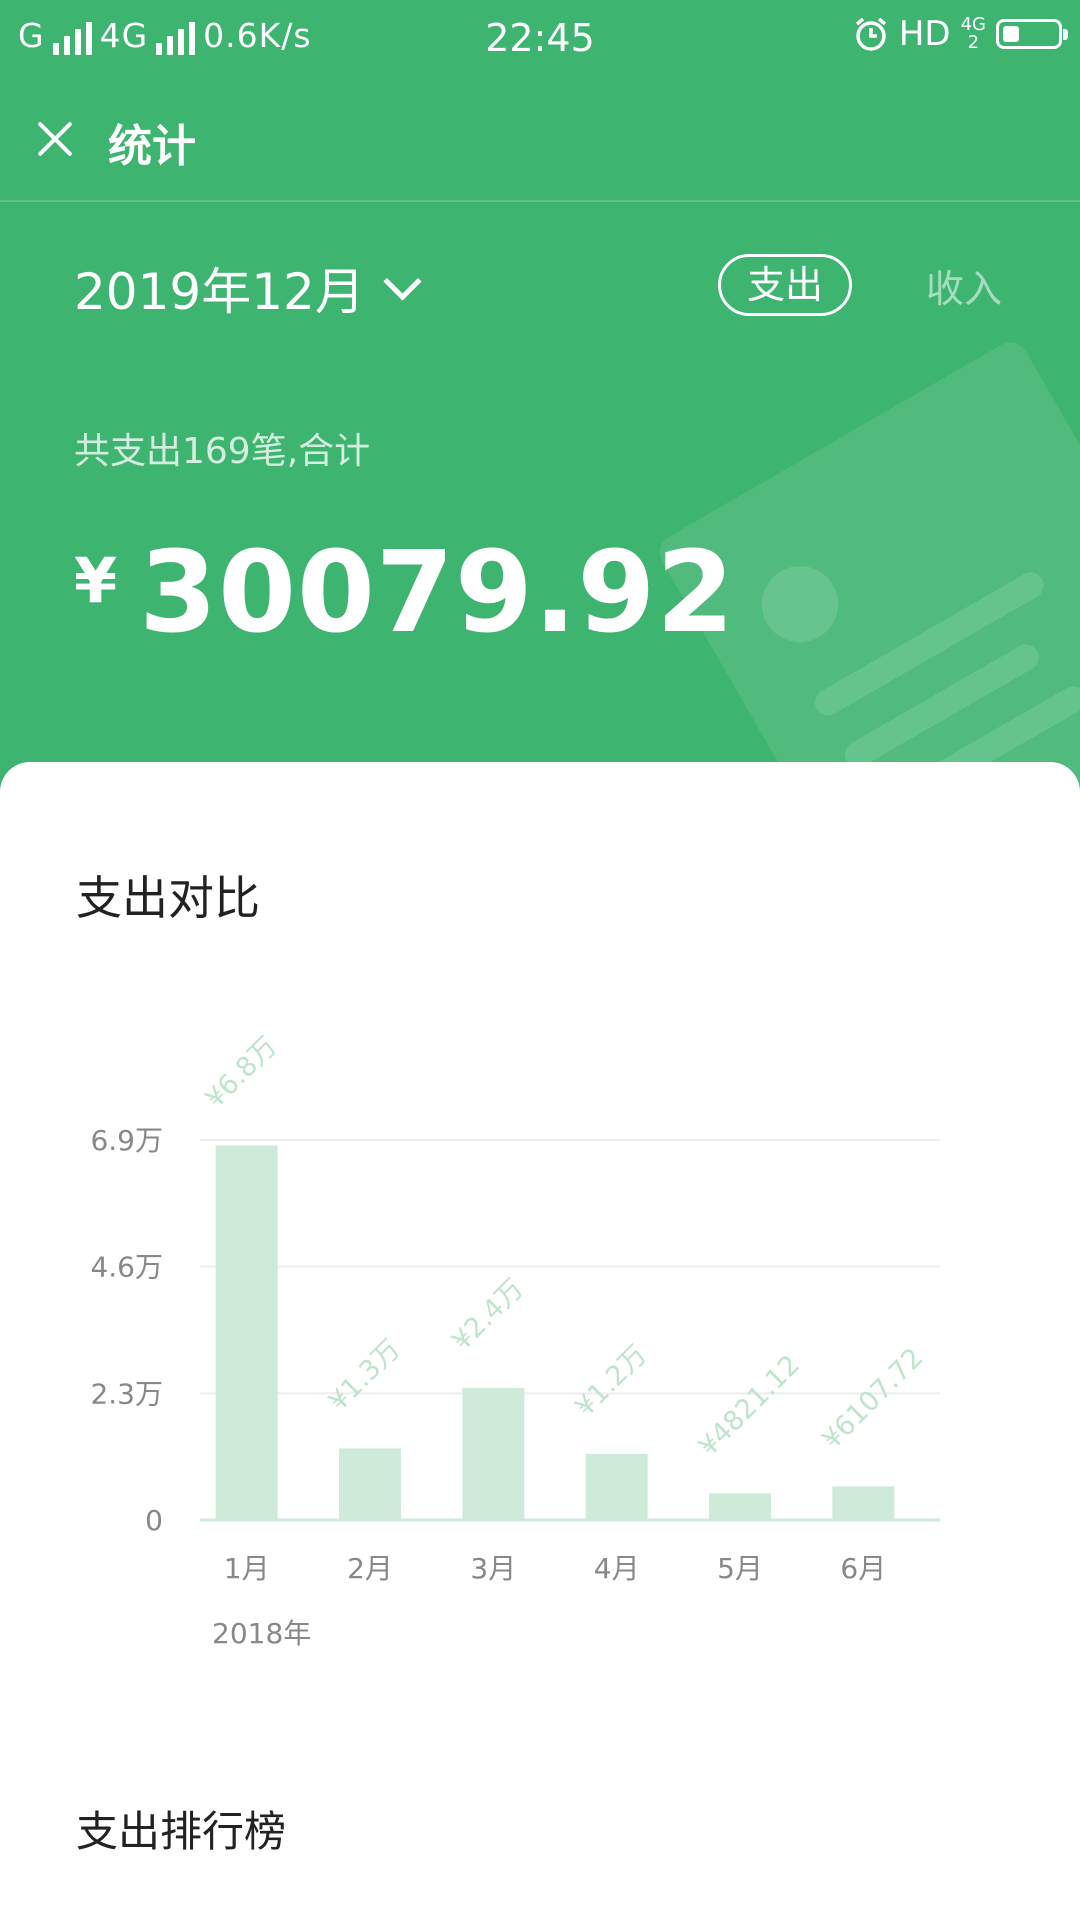 The height and width of the screenshot is (1920, 1080). I want to click on bar-value-label: ¥1.3万, so click(365, 1376).